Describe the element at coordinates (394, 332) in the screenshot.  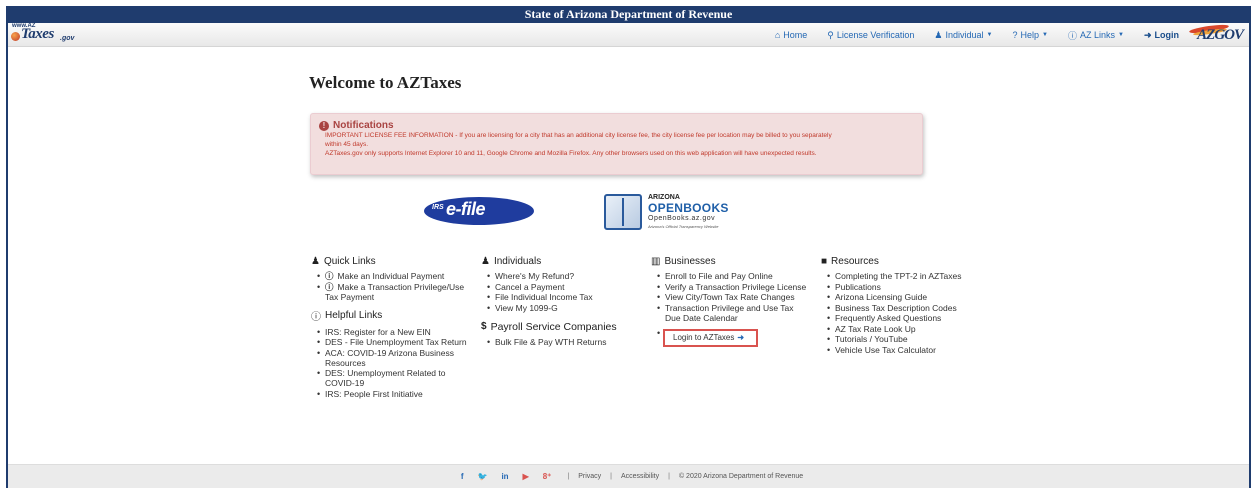
I see `list-item: IRS: Register for a New EIN` at that location.